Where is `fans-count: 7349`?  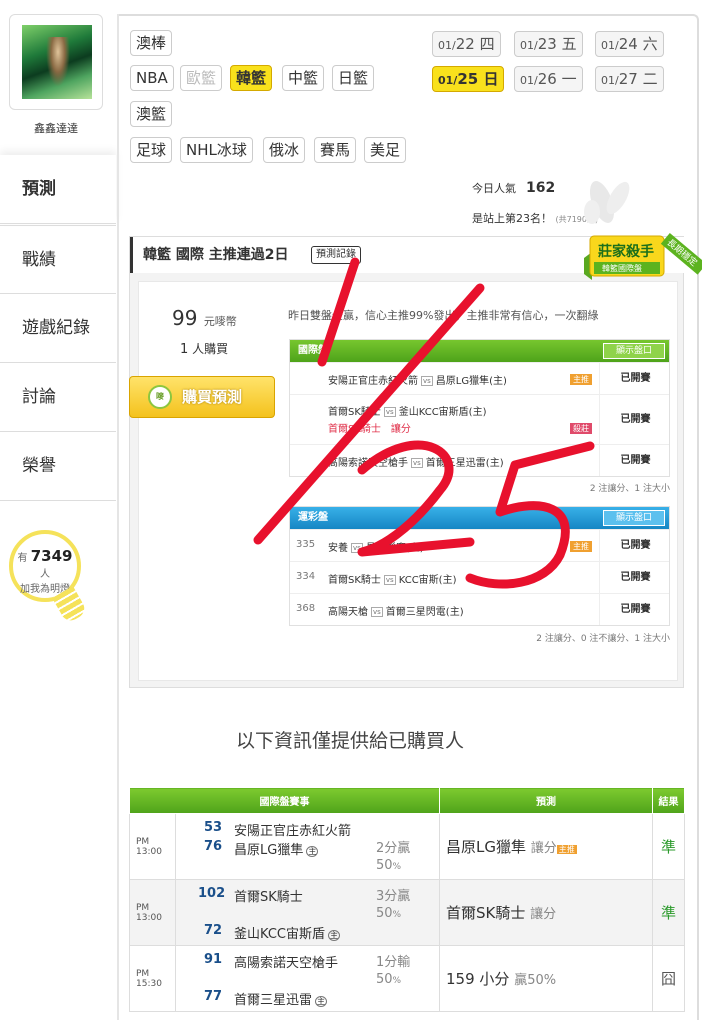 fans-count: 7349 is located at coordinates (51, 556).